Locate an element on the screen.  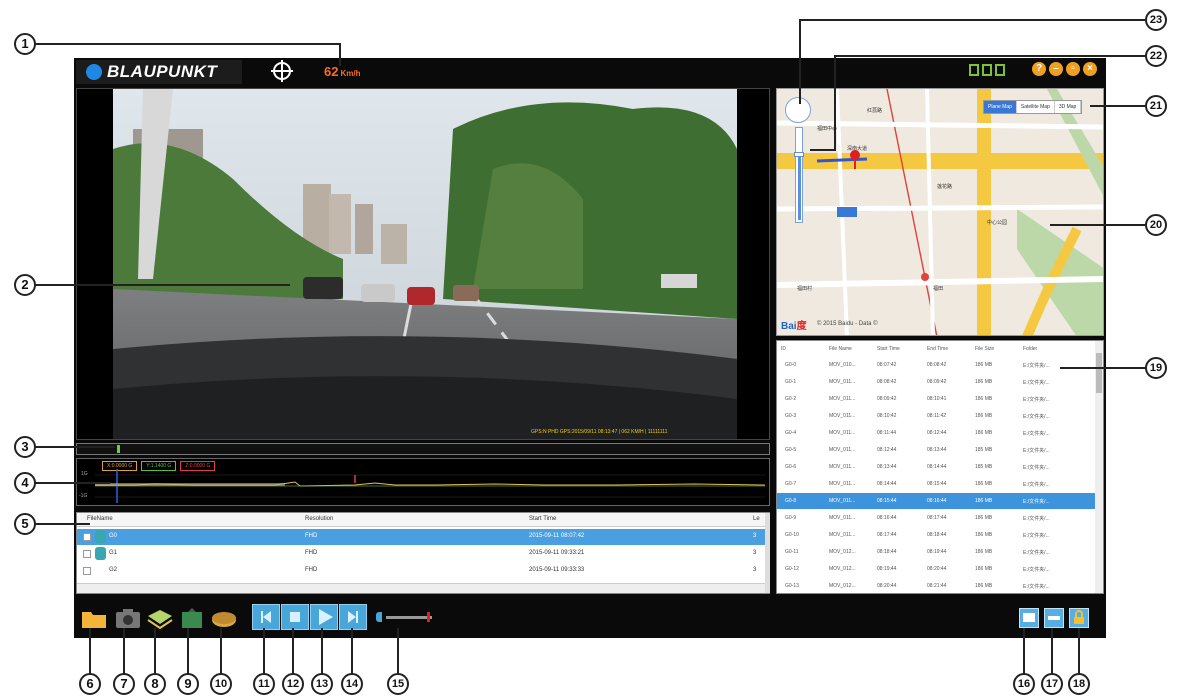
list-cell: 185 MB is located at coordinates (984, 450).